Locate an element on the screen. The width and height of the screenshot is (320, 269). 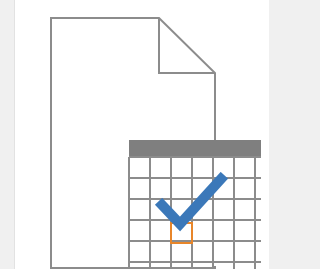
calendar-header is located at coordinates (195, 148).